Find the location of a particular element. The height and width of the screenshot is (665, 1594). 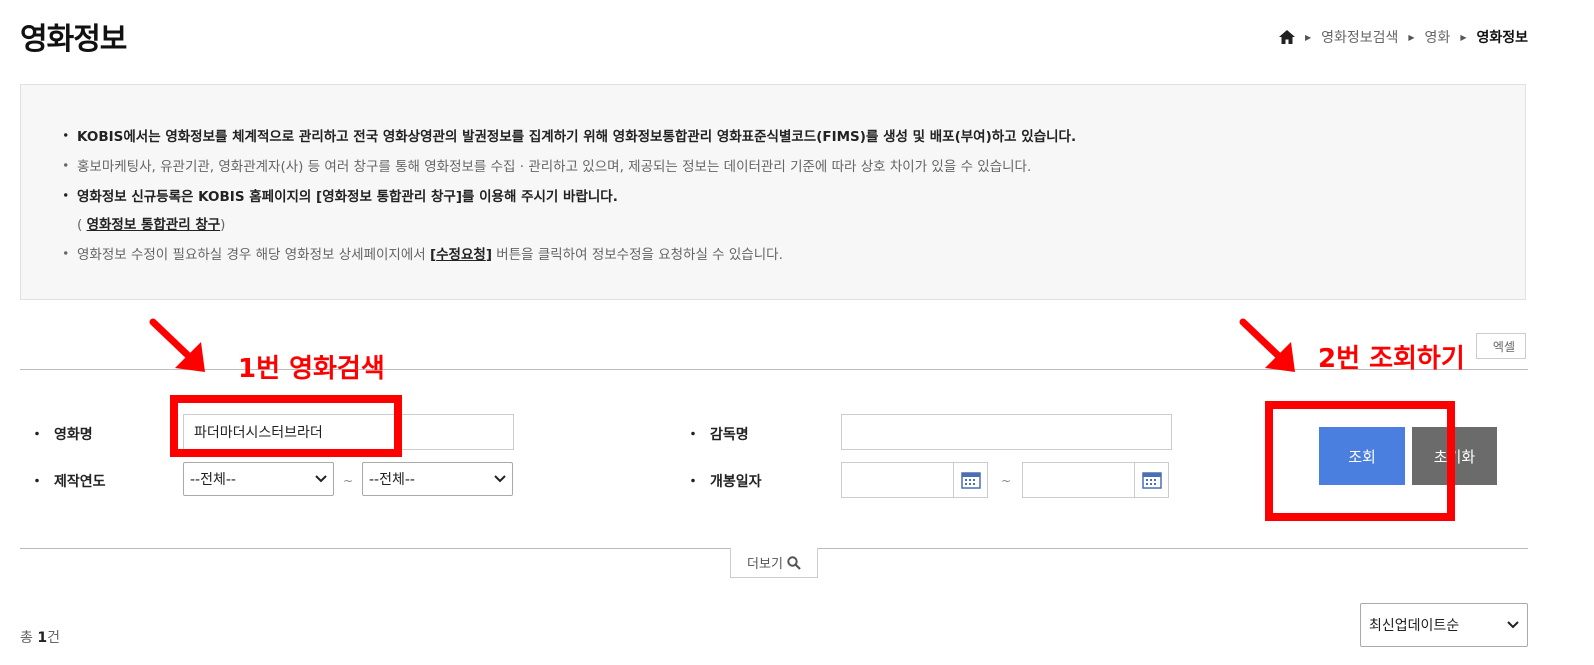

production-year-from-select: --전체-- is located at coordinates (258, 479).